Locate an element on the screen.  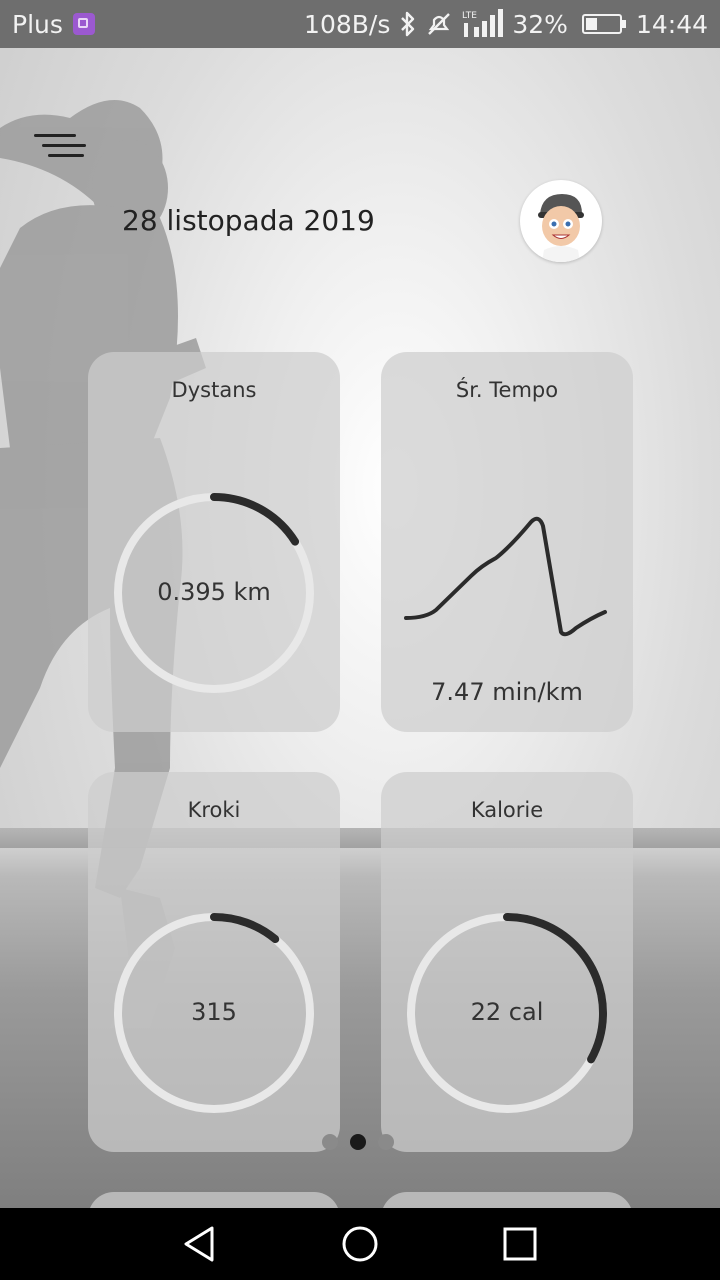
navigation-bar is located at coordinates (360, 1244).